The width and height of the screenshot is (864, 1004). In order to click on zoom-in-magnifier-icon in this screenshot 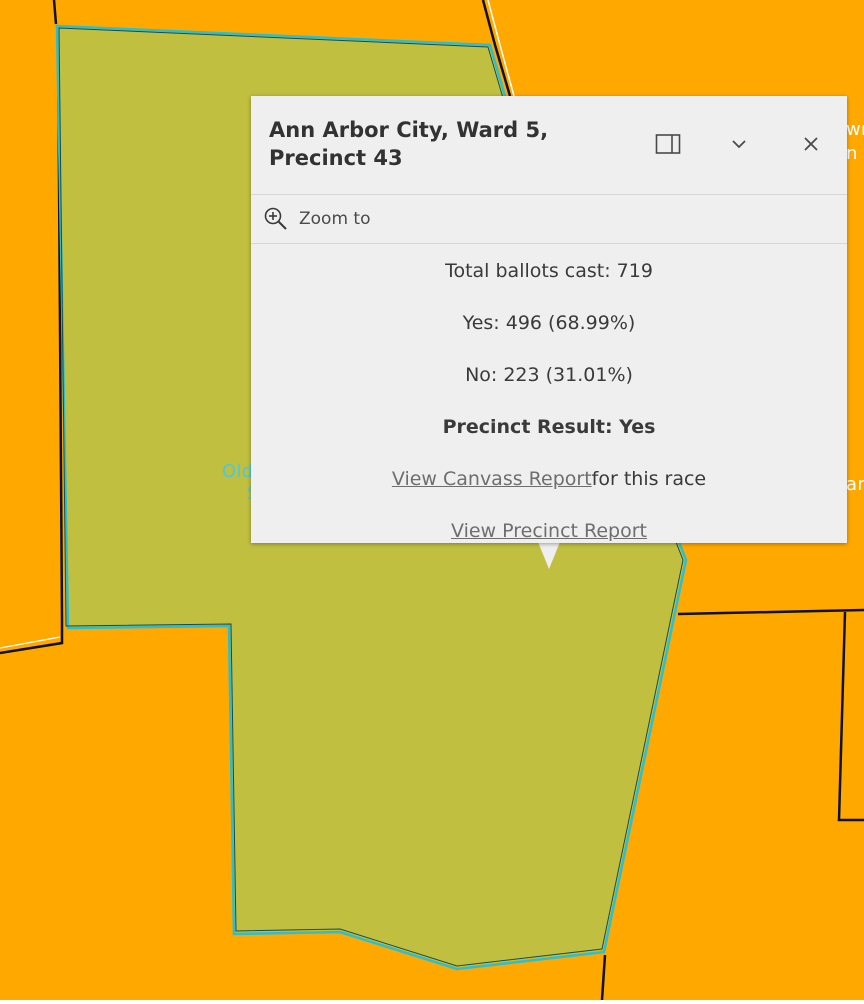, I will do `click(275, 218)`.